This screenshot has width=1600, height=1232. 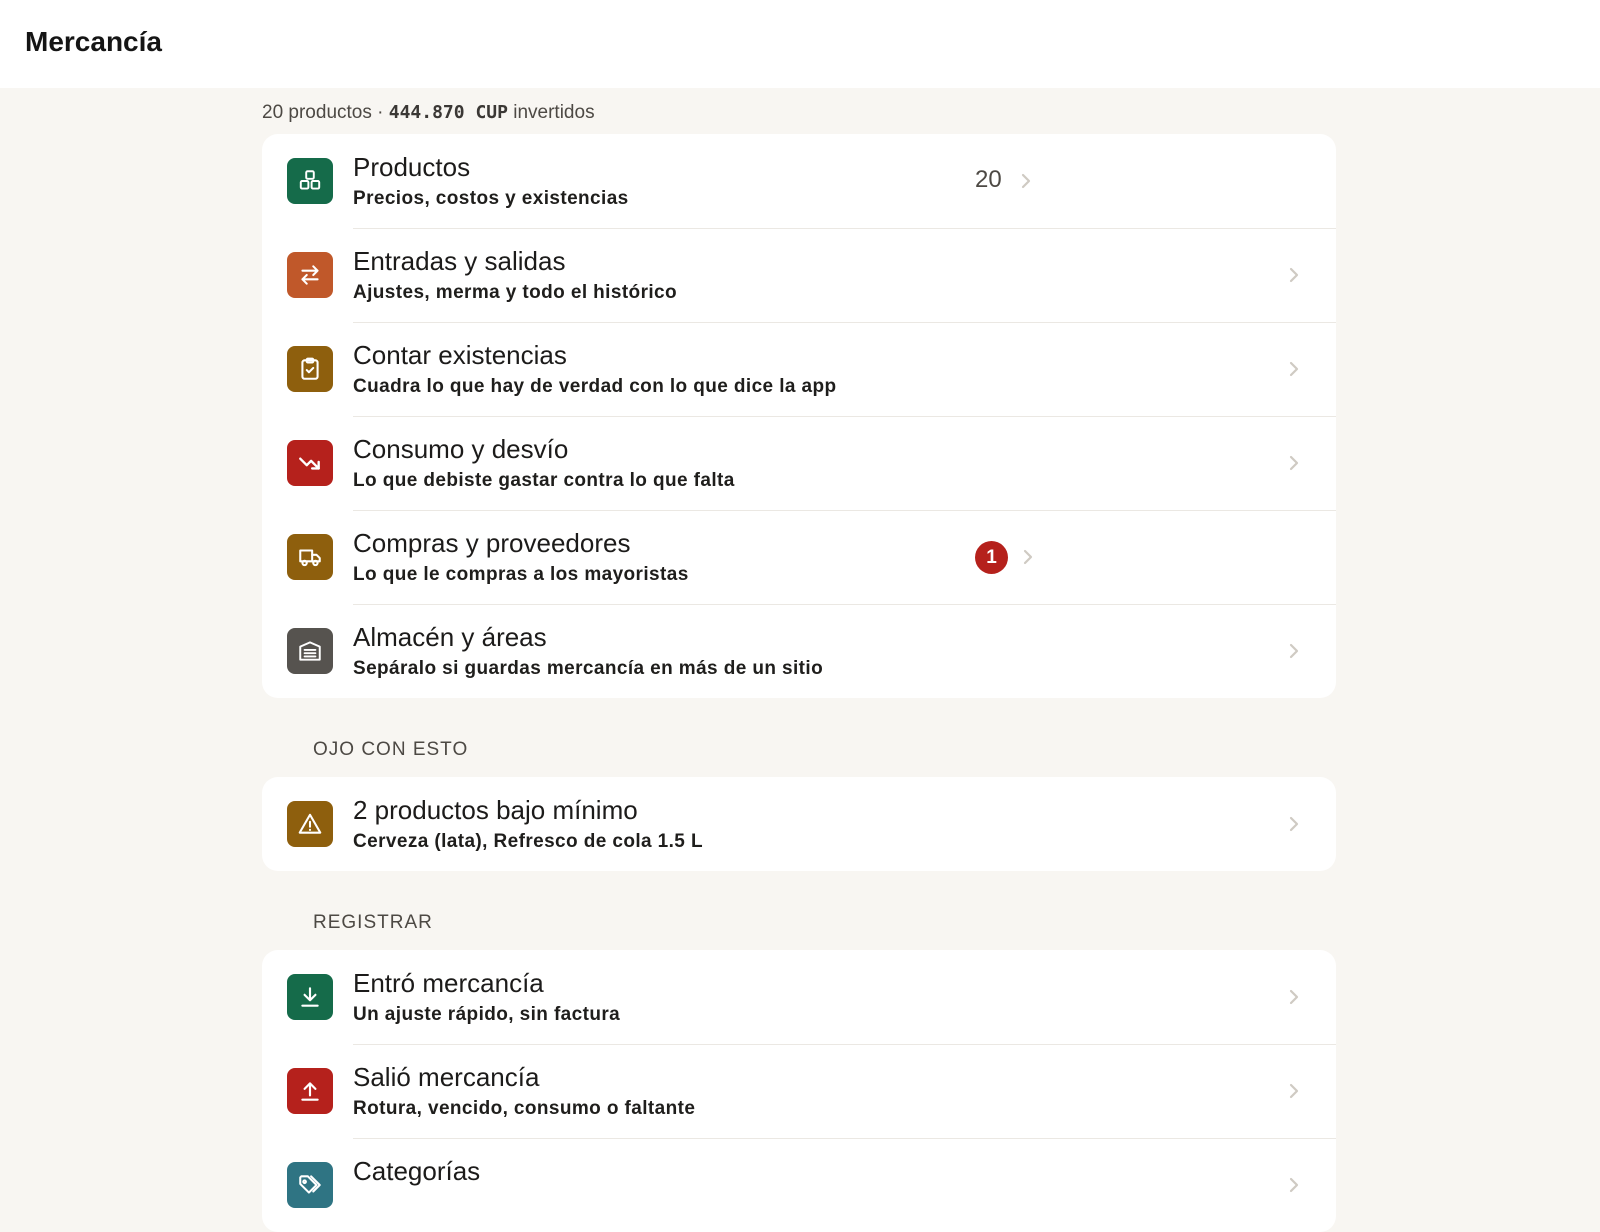 What do you see at coordinates (448, 983) in the screenshot?
I see `register-item-title: Entró mercancía` at bounding box center [448, 983].